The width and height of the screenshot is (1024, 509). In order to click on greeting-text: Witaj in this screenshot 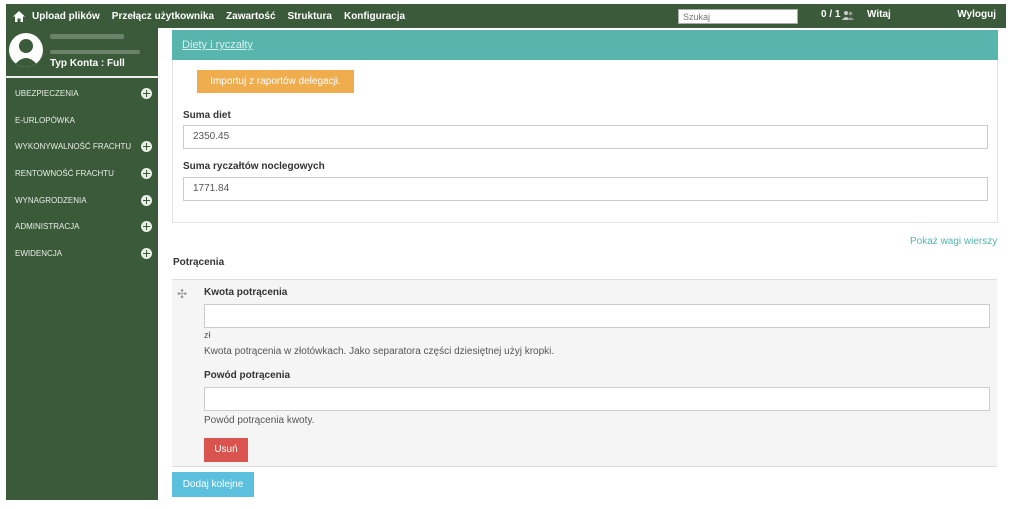, I will do `click(879, 14)`.